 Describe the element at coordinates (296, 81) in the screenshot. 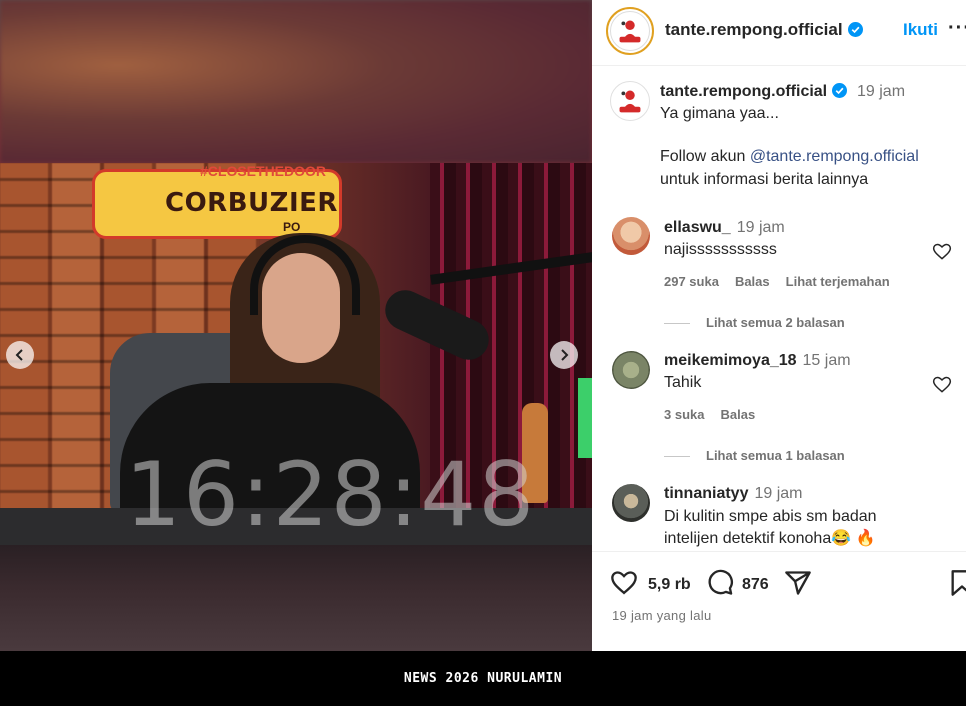

I see `video-blur-top` at that location.